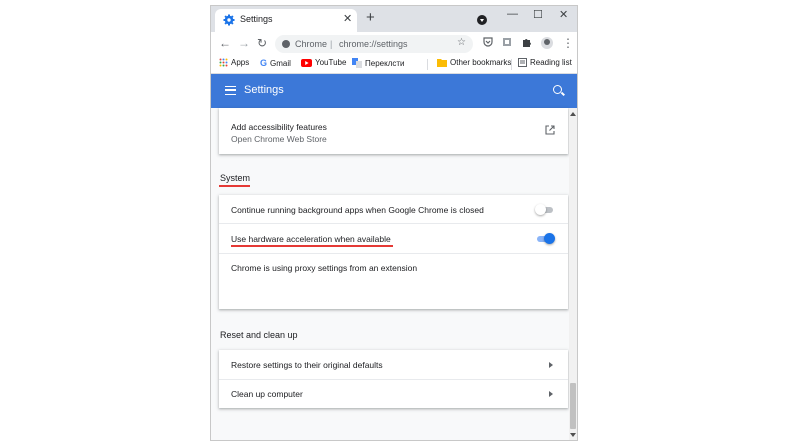 This screenshot has width=800, height=448. What do you see at coordinates (551, 62) in the screenshot?
I see `bookmark-label: Reading list` at bounding box center [551, 62].